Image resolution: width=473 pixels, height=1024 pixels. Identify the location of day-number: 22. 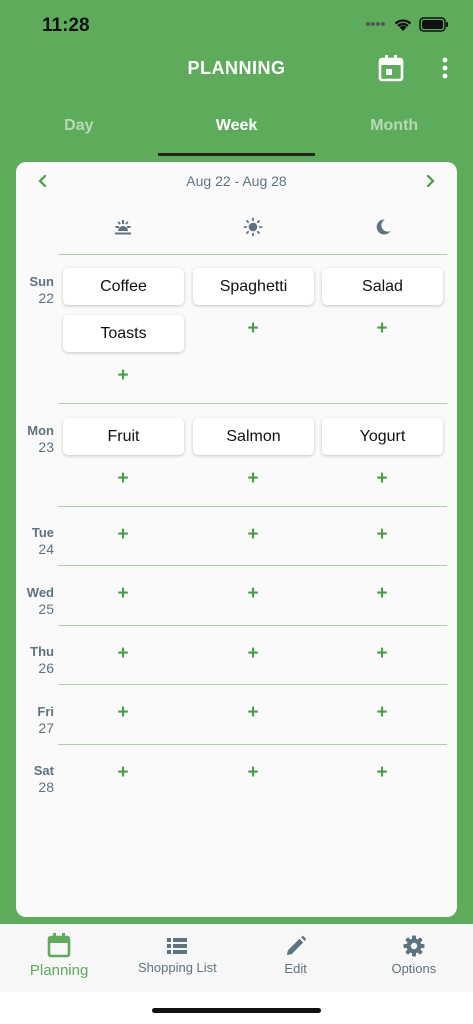
(46, 298).